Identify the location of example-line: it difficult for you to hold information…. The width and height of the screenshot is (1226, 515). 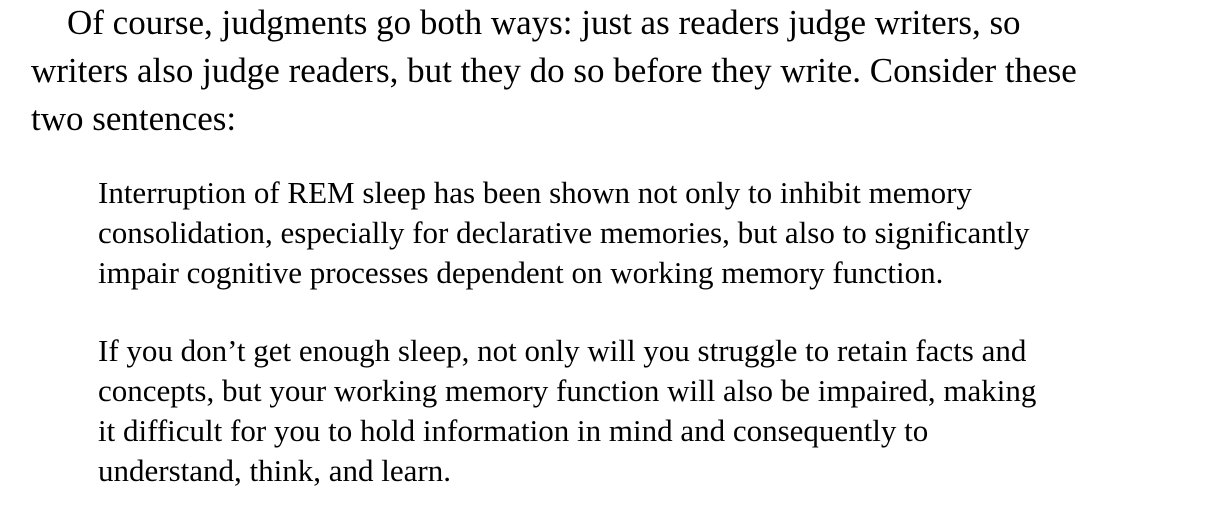
(513, 430).